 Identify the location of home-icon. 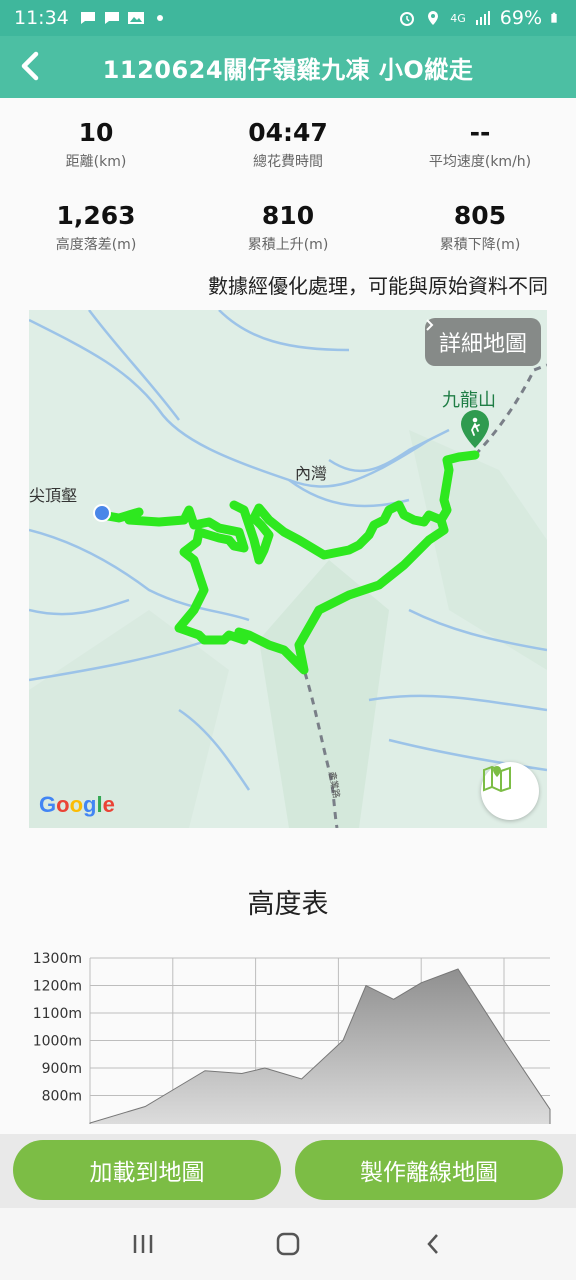
(288, 1244).